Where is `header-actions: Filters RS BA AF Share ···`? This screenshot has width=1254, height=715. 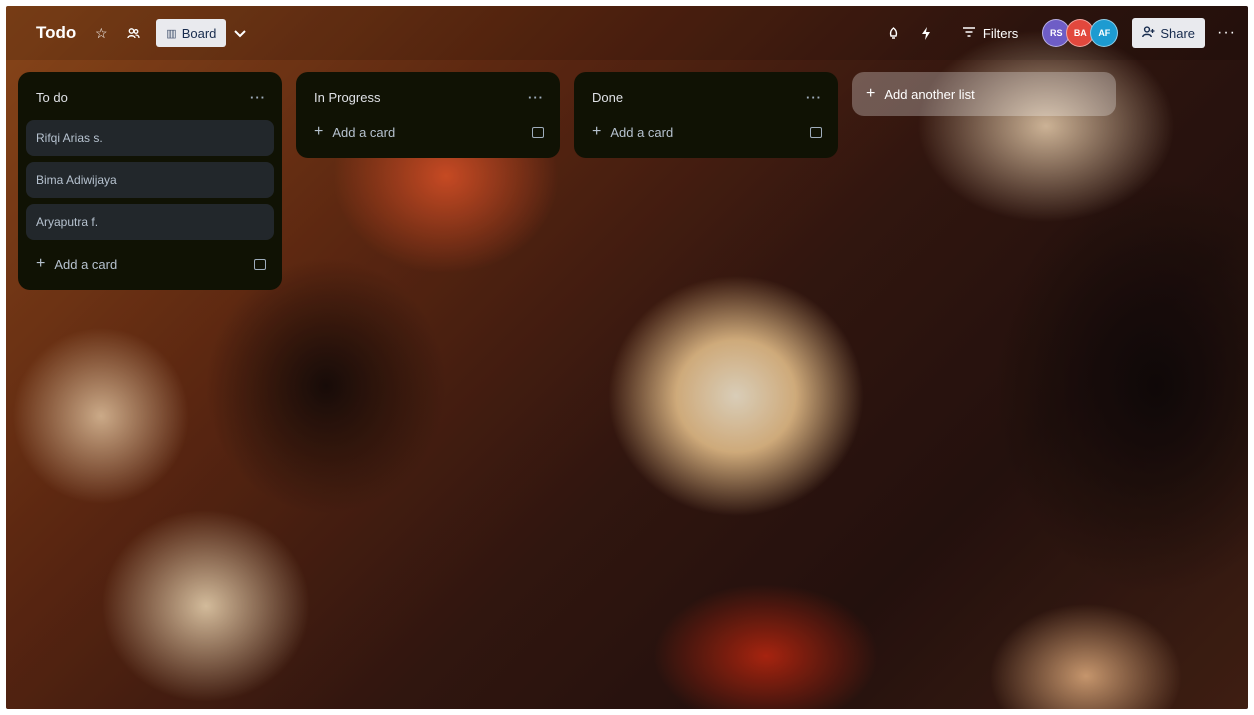
header-actions: Filters RS BA AF Share ··· is located at coordinates (1055, 33).